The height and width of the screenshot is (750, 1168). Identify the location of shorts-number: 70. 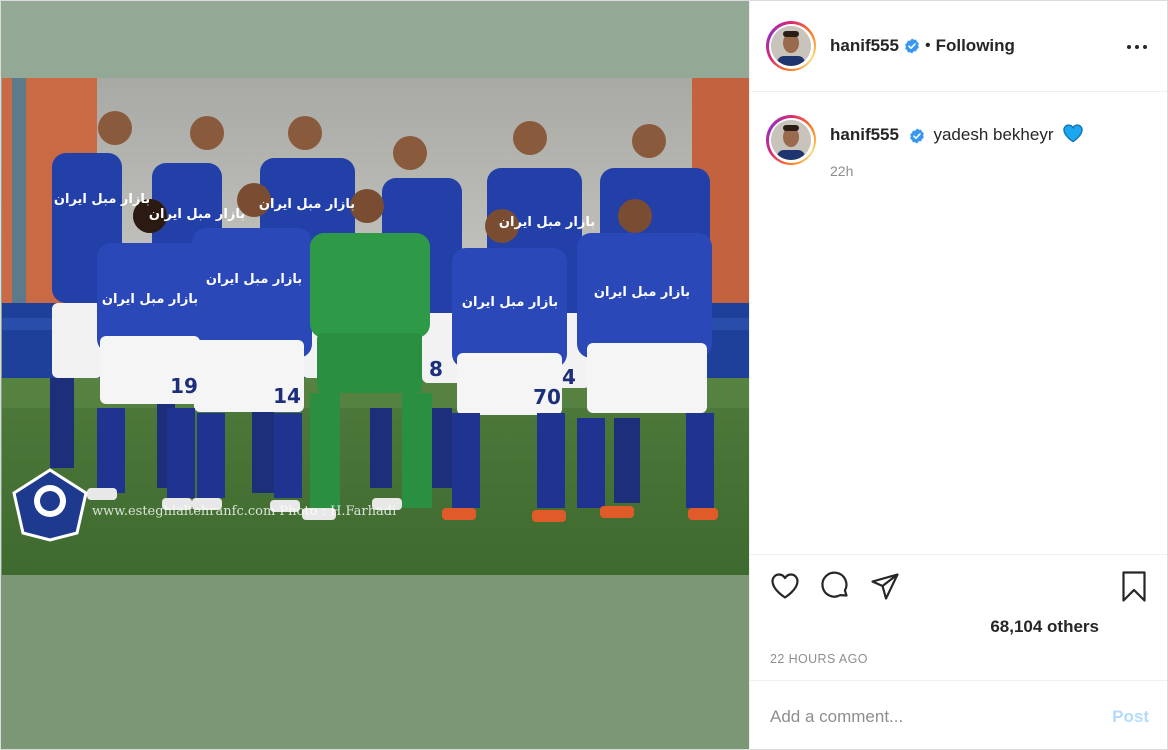
(547, 397).